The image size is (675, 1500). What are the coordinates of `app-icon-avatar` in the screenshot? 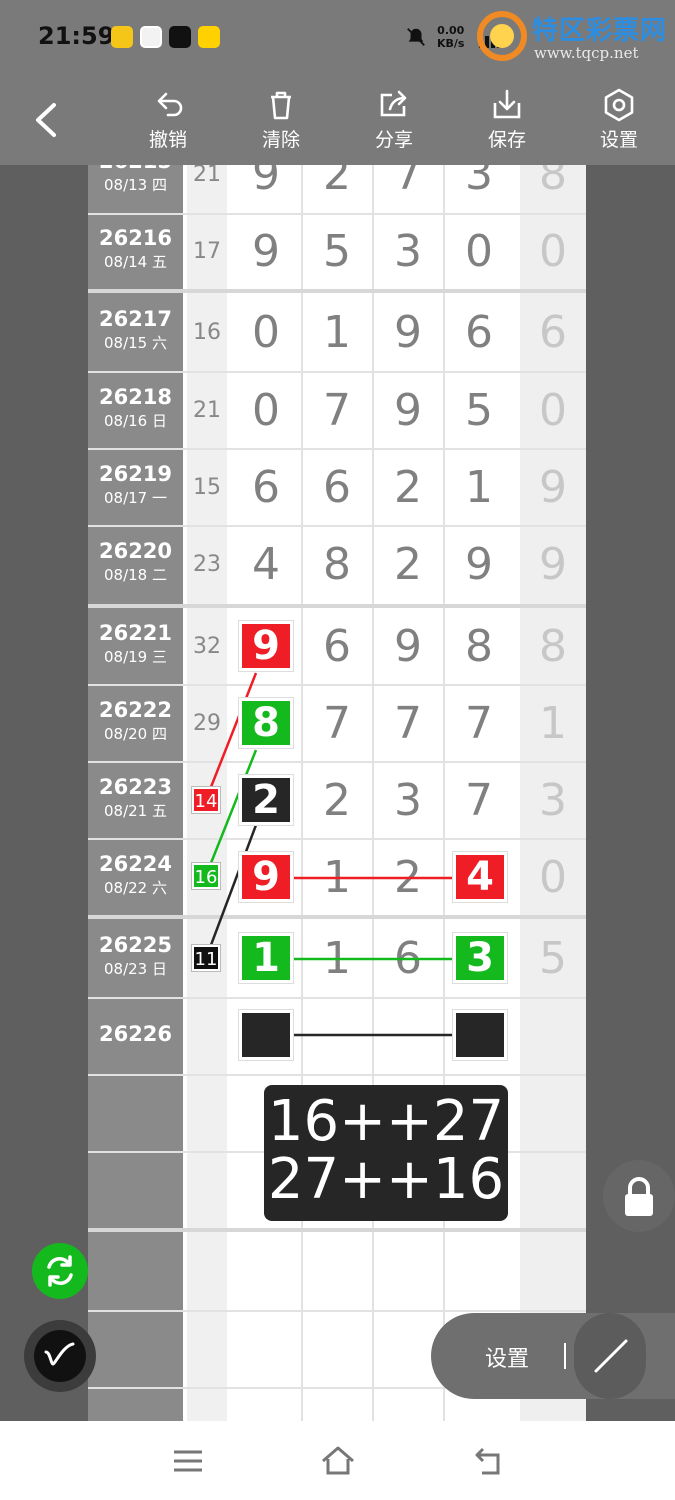 It's located at (151, 37).